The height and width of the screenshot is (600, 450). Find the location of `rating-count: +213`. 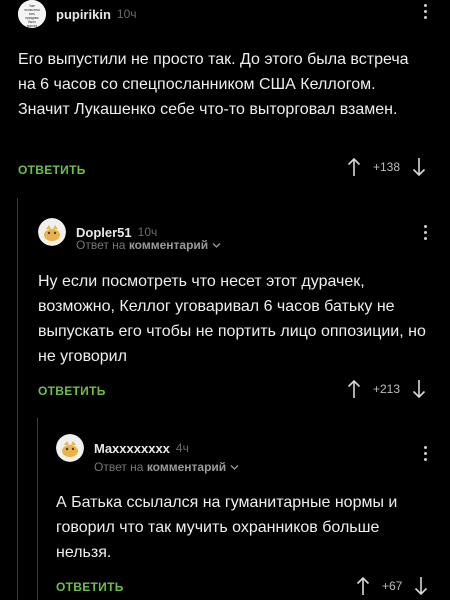

rating-count: +213 is located at coordinates (387, 389).